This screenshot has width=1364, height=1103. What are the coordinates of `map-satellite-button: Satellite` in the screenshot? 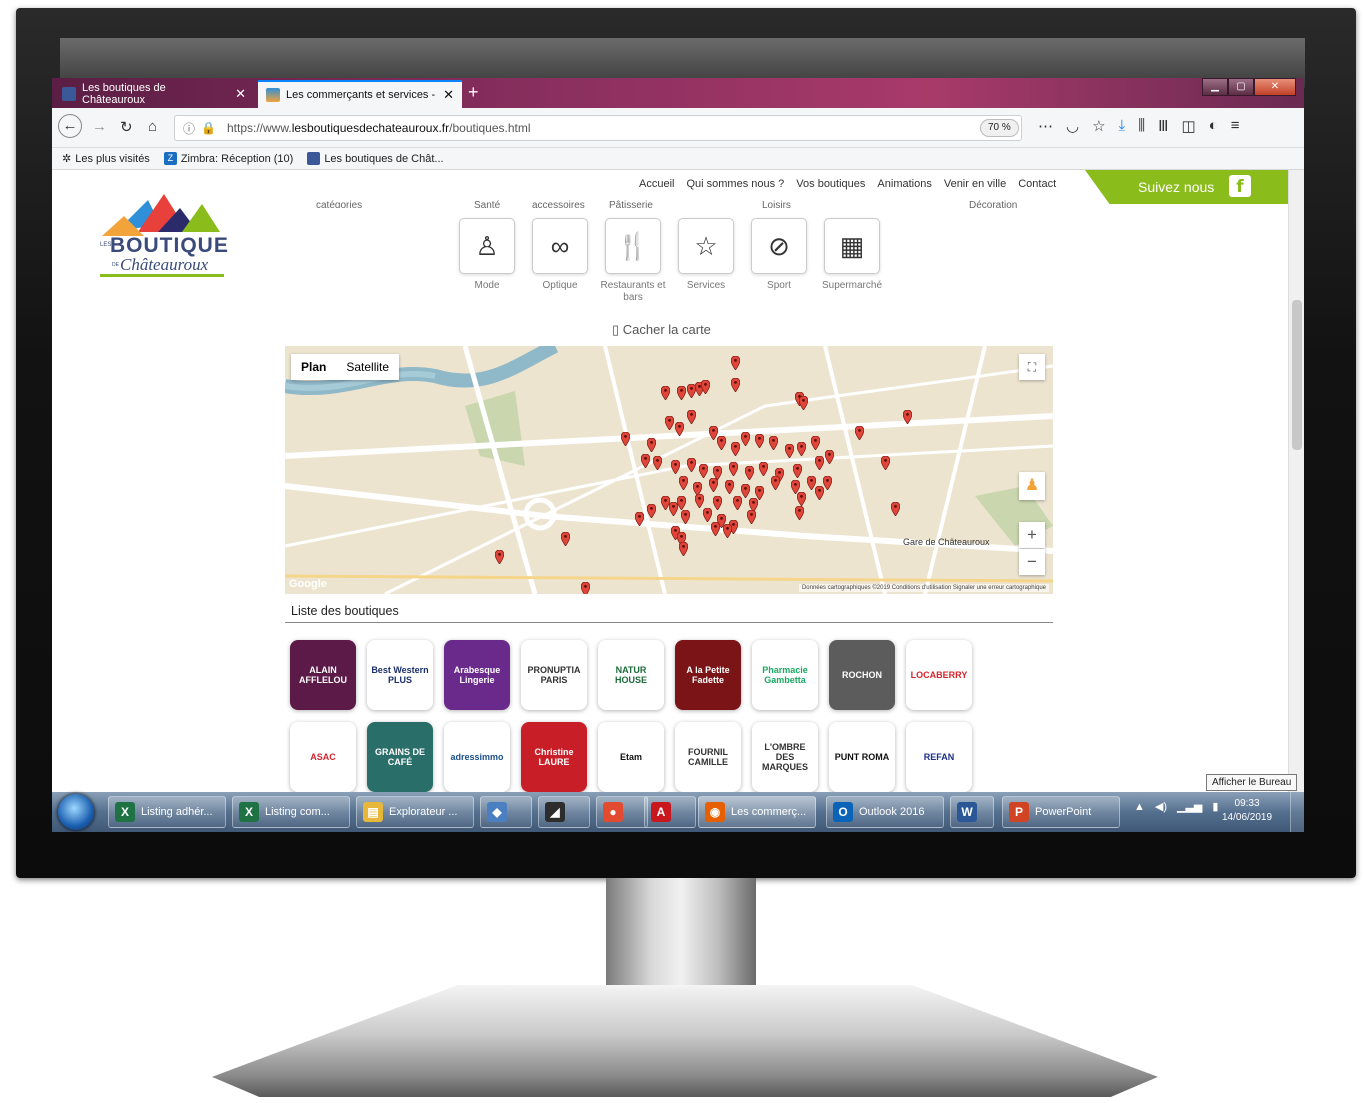 It's located at (367, 367).